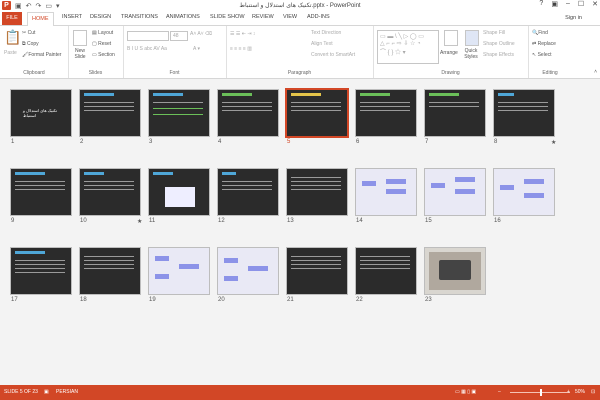  Describe the element at coordinates (593, 392) in the screenshot. I see `fit-slide-icon: ⊡` at that location.